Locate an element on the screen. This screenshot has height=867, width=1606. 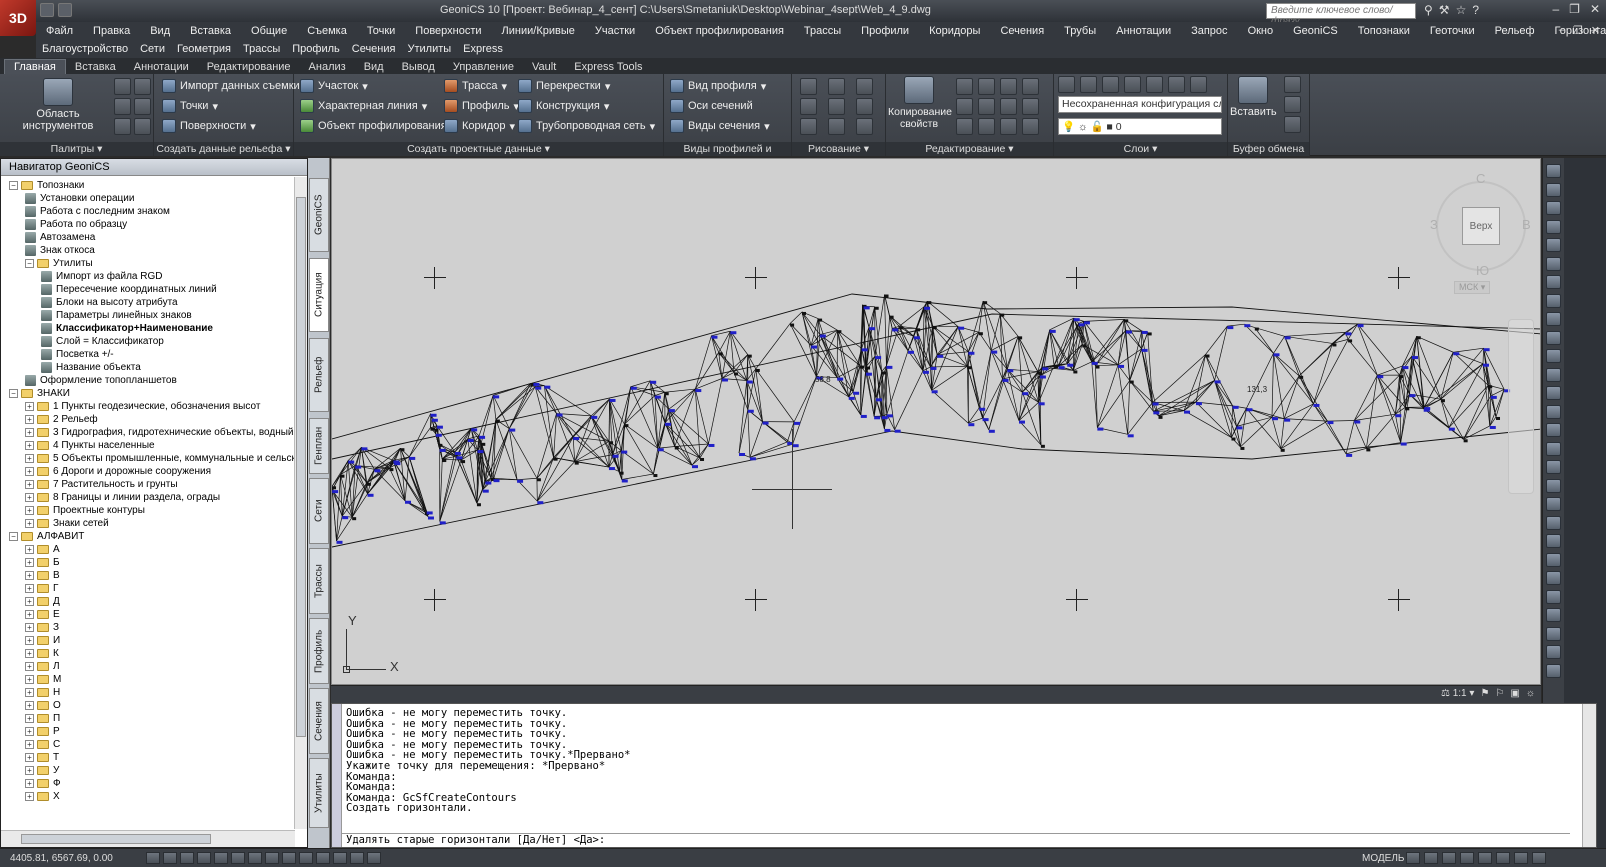
menu-item: Утилиты is located at coordinates (429, 49).